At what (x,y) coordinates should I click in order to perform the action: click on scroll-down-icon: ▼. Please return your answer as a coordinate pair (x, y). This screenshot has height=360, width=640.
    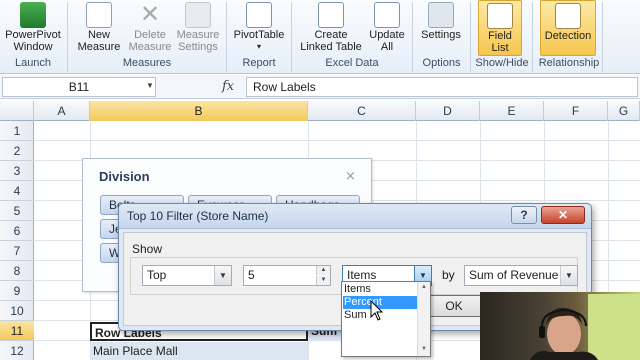
    Looking at the image, I should click on (424, 349).